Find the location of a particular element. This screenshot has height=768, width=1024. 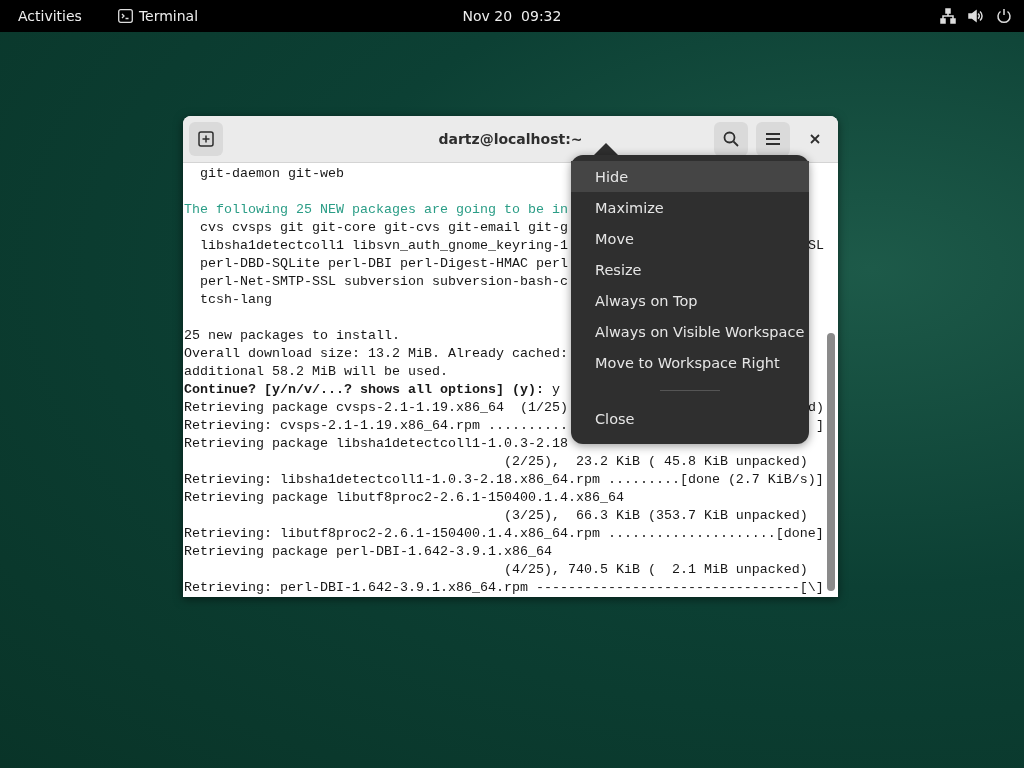

menu-item: Maximize is located at coordinates (690, 207).